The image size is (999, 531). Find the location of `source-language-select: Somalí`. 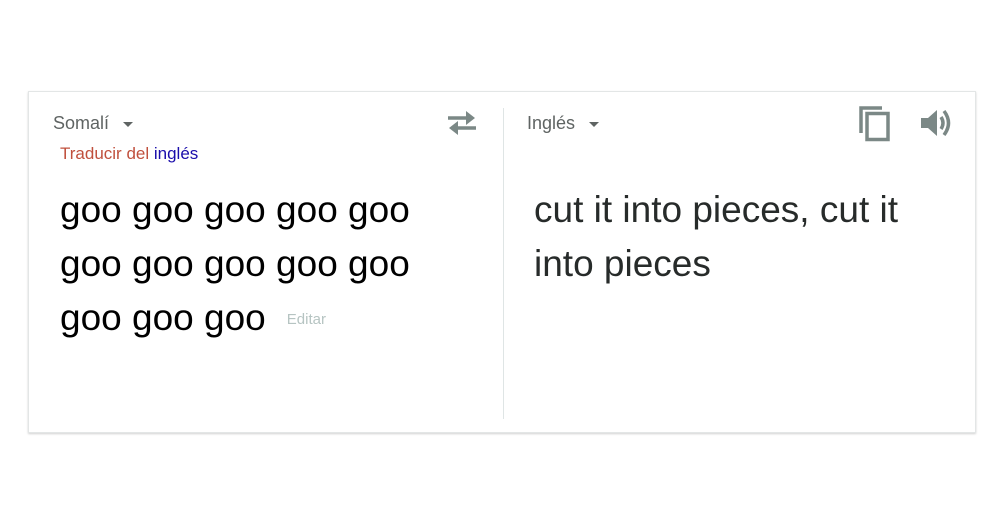

source-language-select: Somalí is located at coordinates (93, 123).